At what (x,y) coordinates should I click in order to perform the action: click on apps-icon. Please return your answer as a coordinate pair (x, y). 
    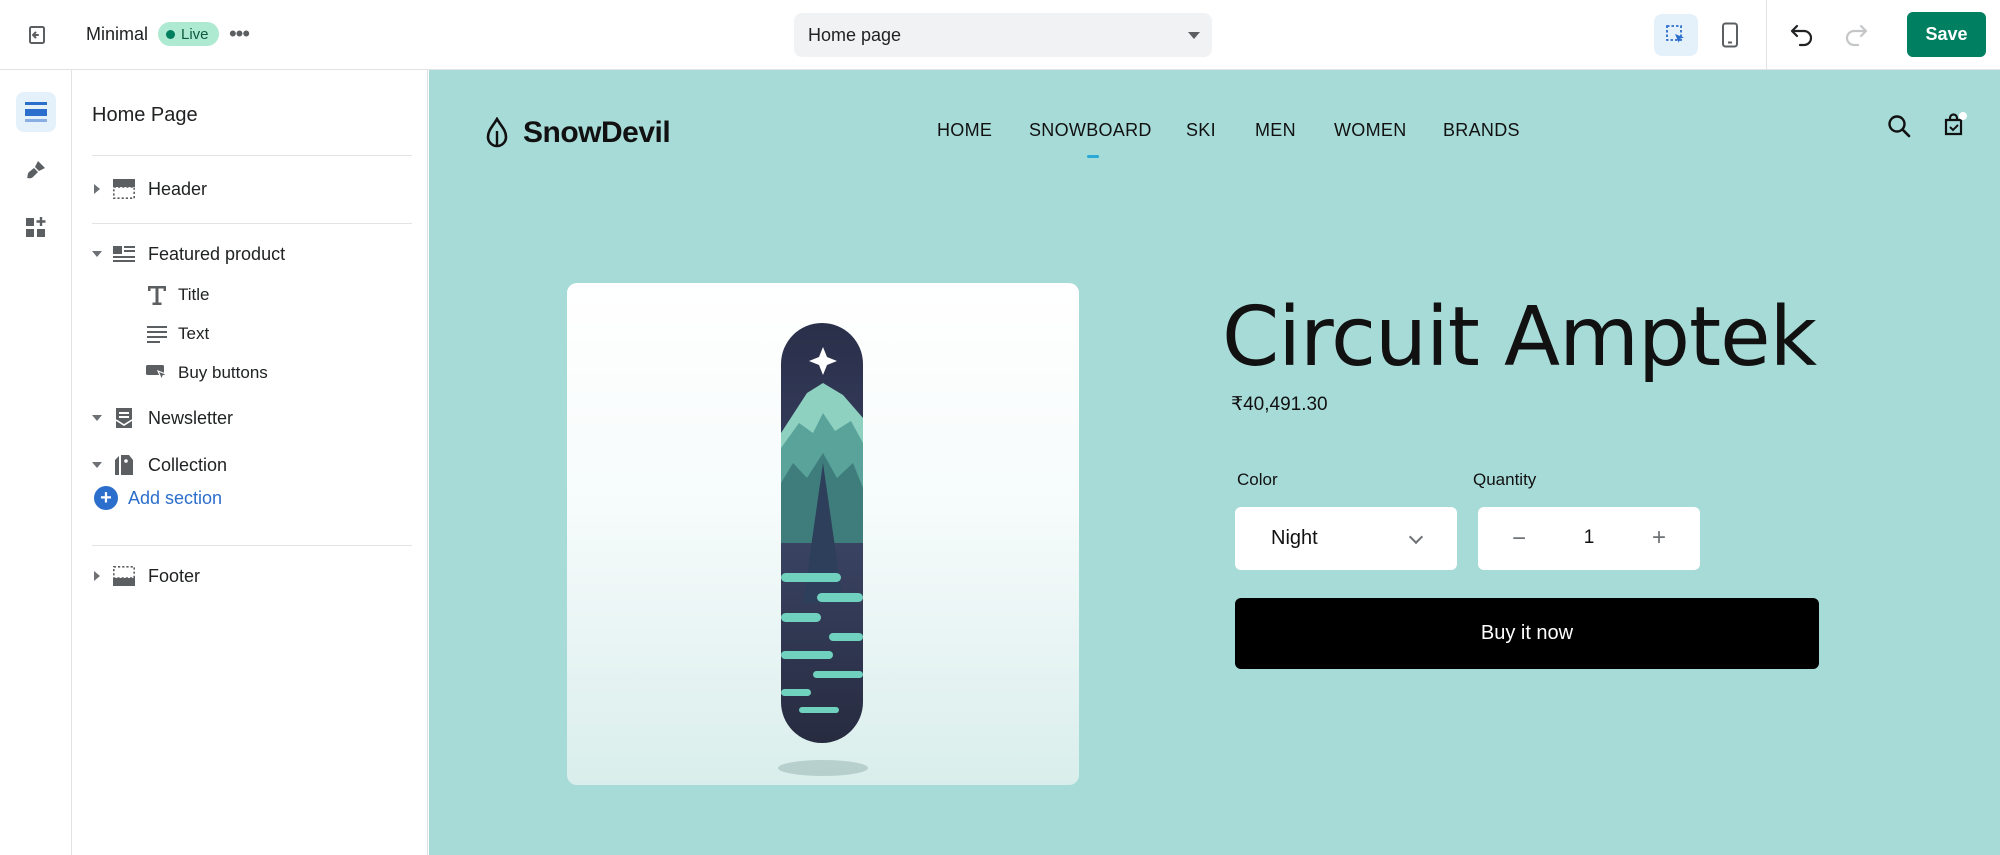
    Looking at the image, I should click on (36, 227).